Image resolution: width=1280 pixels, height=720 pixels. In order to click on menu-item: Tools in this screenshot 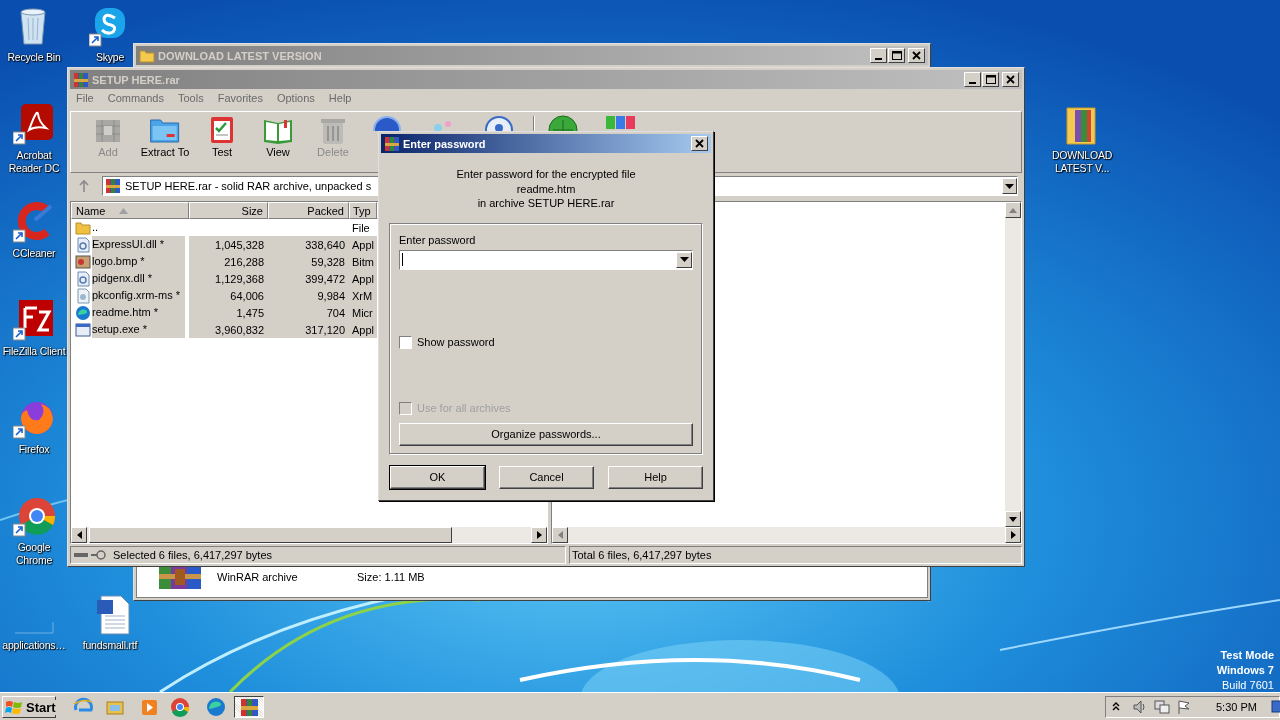, I will do `click(191, 99)`.